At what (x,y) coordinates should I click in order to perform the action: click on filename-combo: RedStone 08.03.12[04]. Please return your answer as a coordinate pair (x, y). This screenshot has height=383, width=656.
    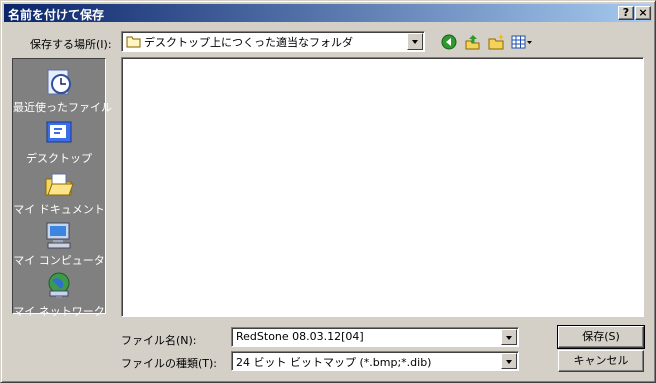
    Looking at the image, I should click on (375, 337).